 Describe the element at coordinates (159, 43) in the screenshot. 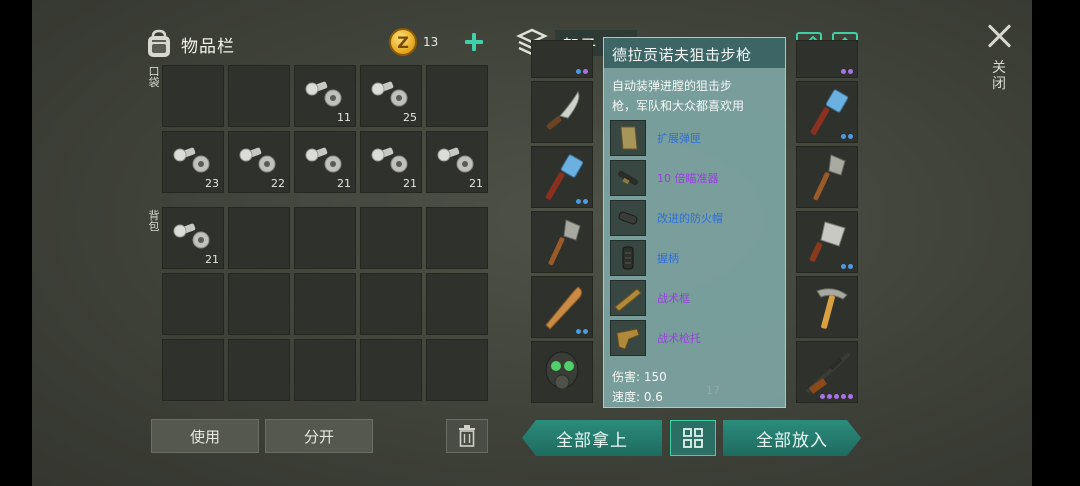

I see `backpack-icon` at that location.